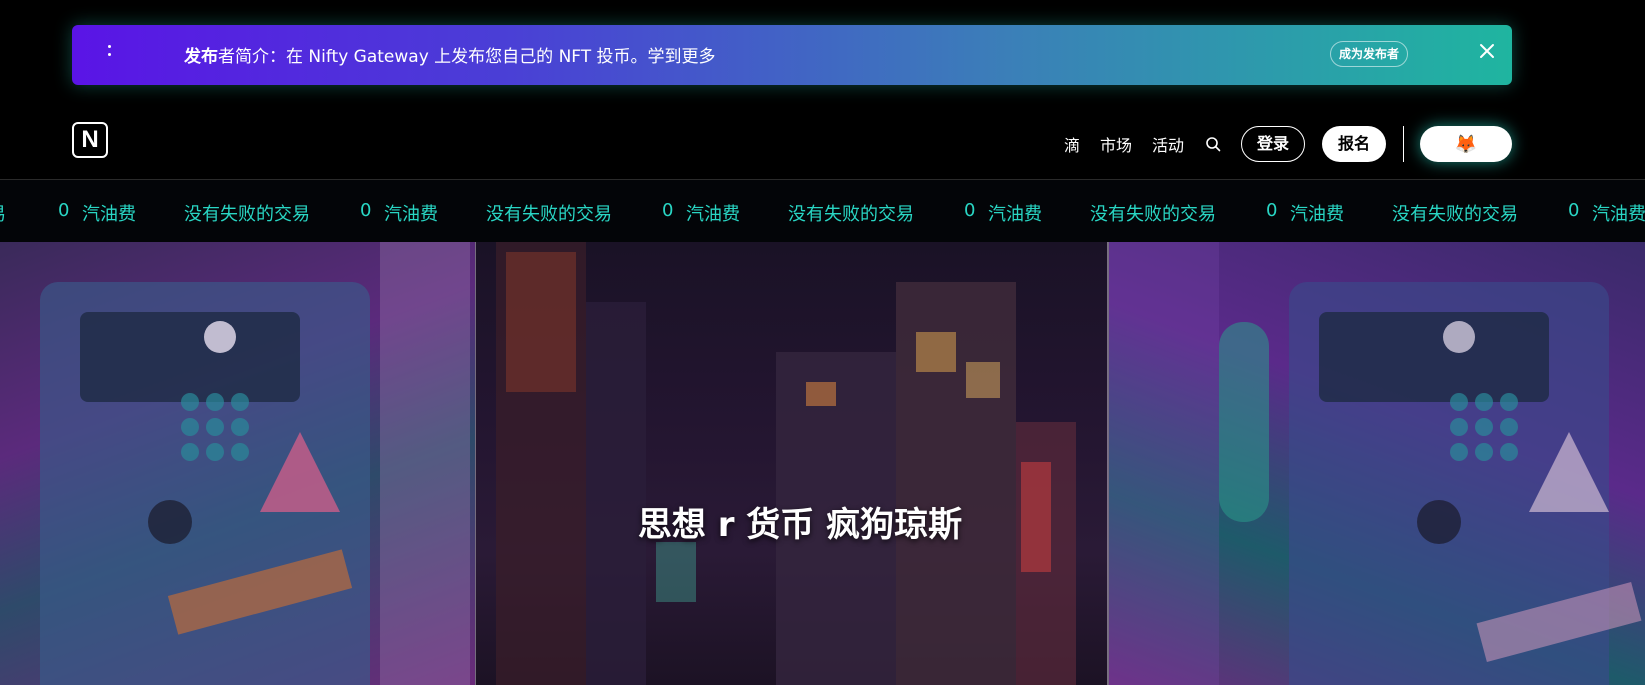  I want to click on become-publisher-button: 成为发布者, so click(1369, 54).